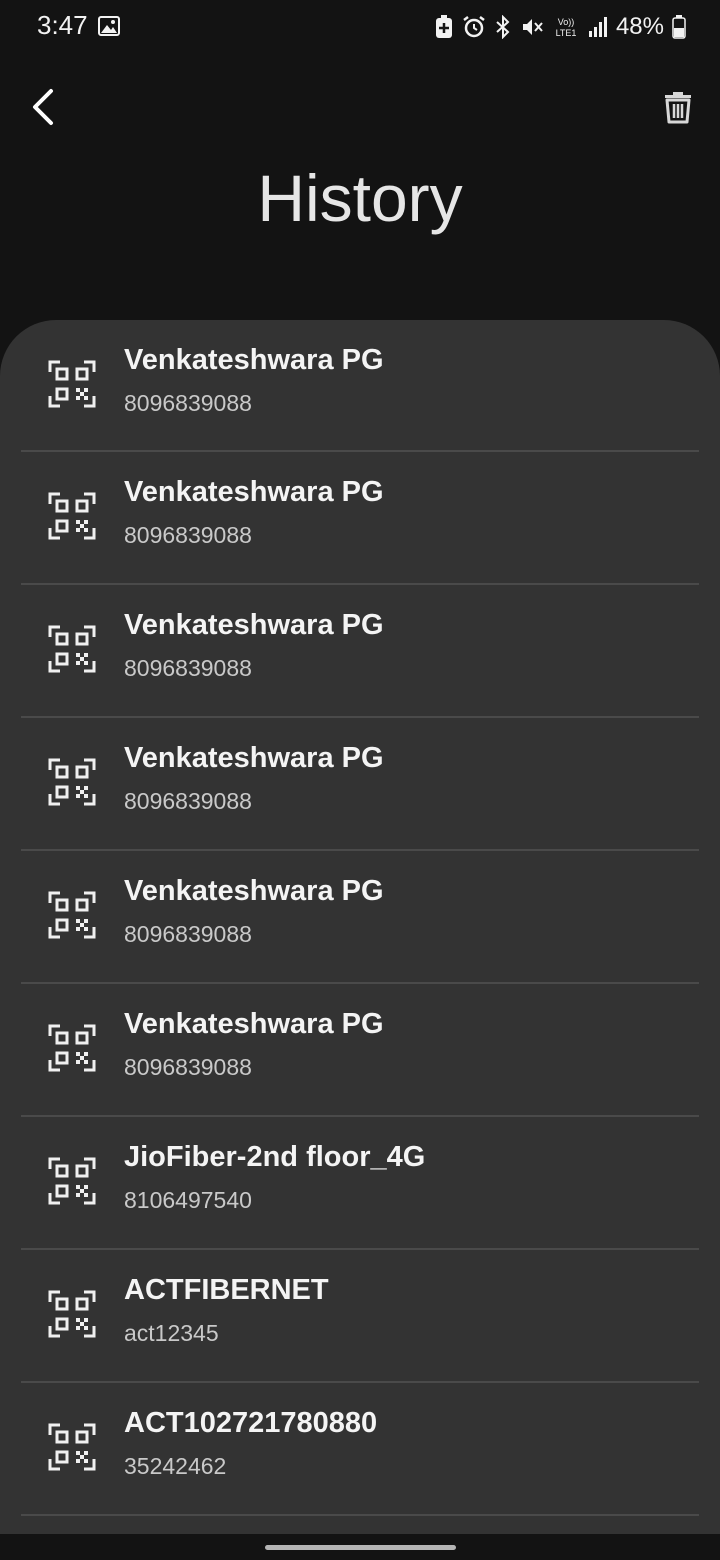 The height and width of the screenshot is (1560, 720). Describe the element at coordinates (444, 27) in the screenshot. I see `battery-saver-icon` at that location.